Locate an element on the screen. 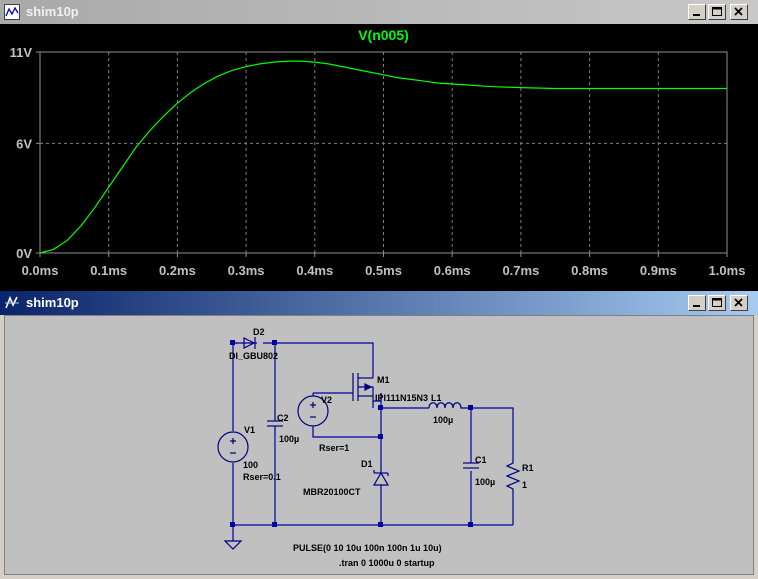 The image size is (758, 579). d2-model-label: DI_GBU802 is located at coordinates (253, 356).